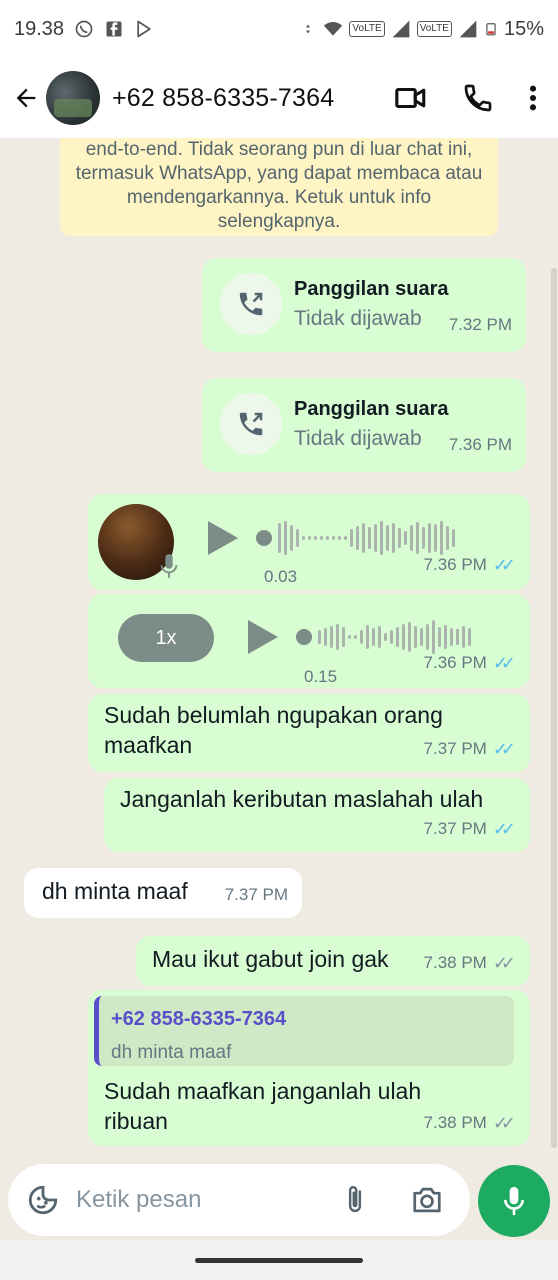  Describe the element at coordinates (491, 29) in the screenshot. I see `battery-icon` at that location.